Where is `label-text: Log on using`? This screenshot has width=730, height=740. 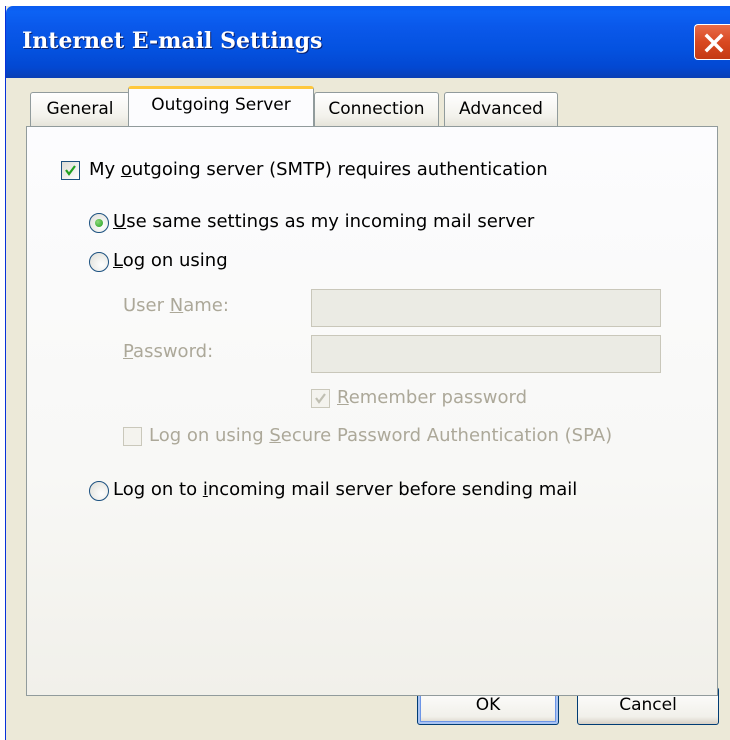 label-text: Log on using is located at coordinates (209, 435).